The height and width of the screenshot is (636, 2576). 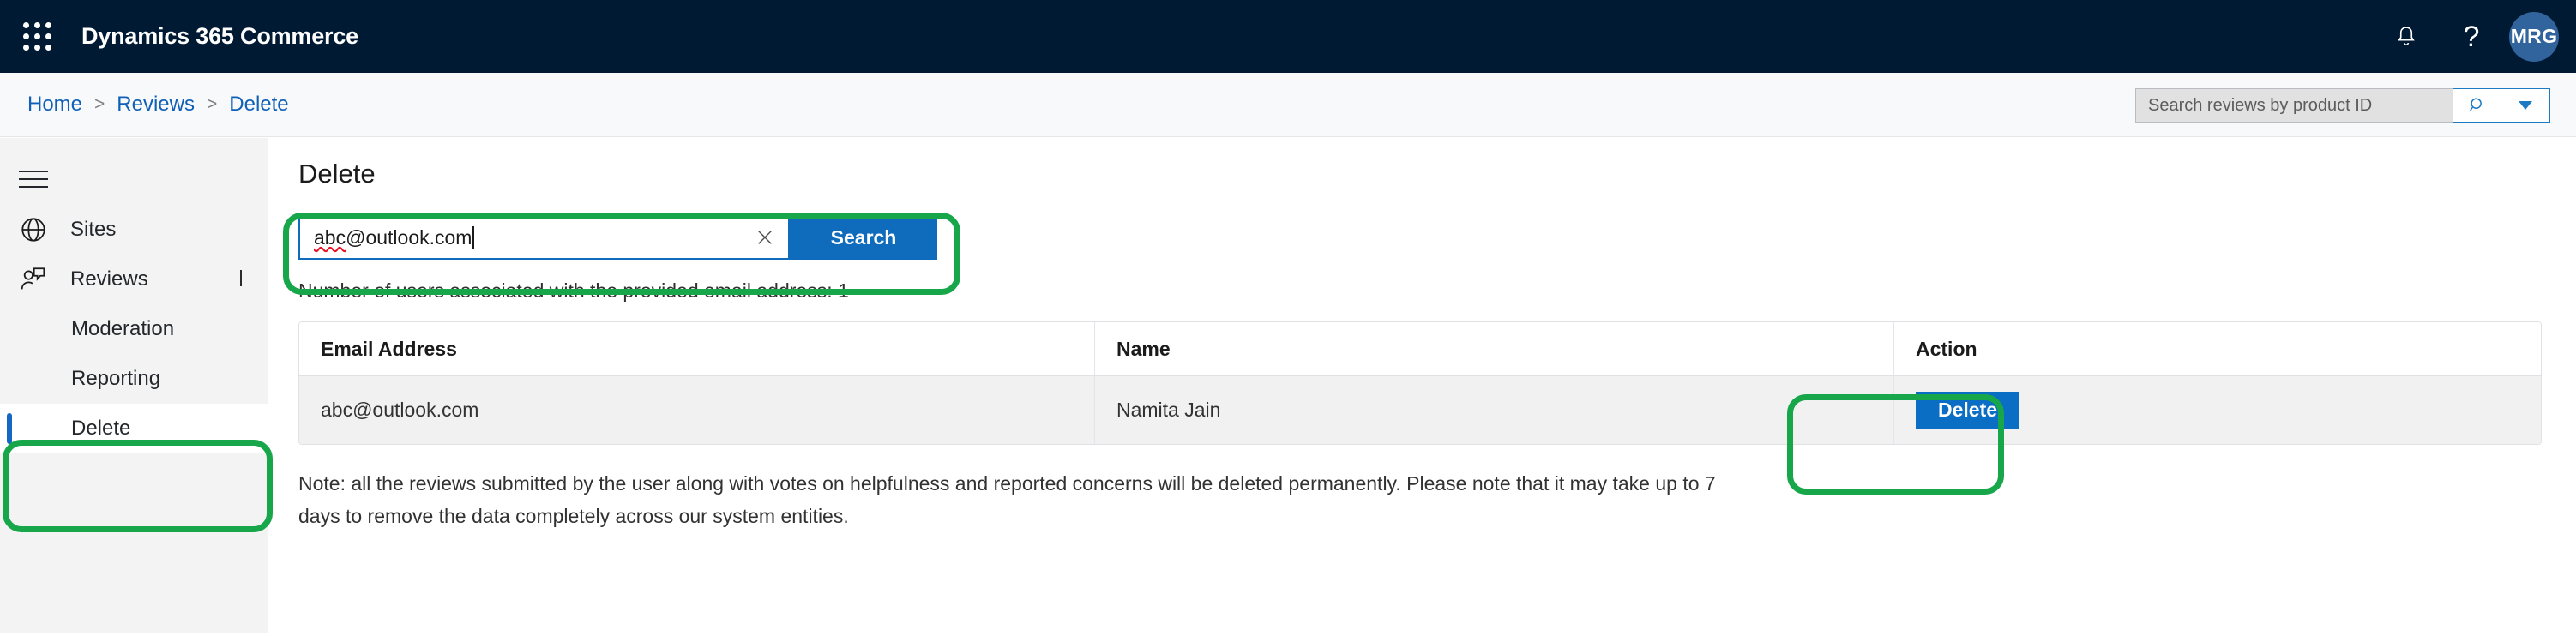 I want to click on table-header-cell-email: Email Address, so click(x=697, y=348).